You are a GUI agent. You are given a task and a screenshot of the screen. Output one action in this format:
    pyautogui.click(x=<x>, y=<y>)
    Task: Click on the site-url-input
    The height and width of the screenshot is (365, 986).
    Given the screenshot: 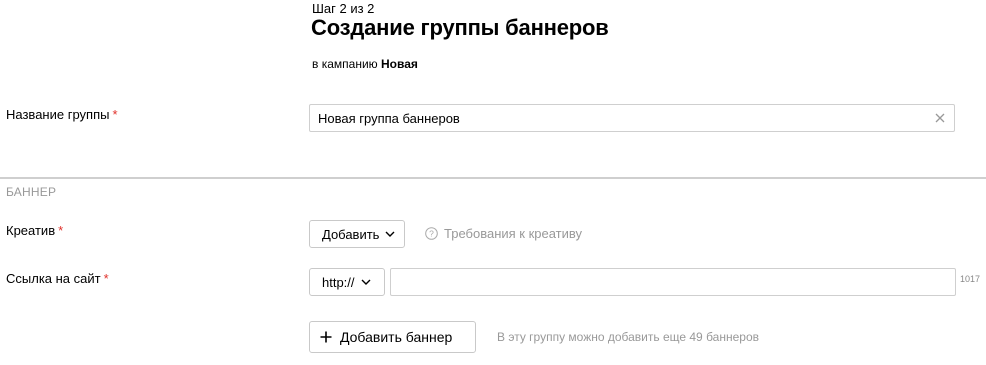 What is the action you would take?
    pyautogui.click(x=673, y=282)
    